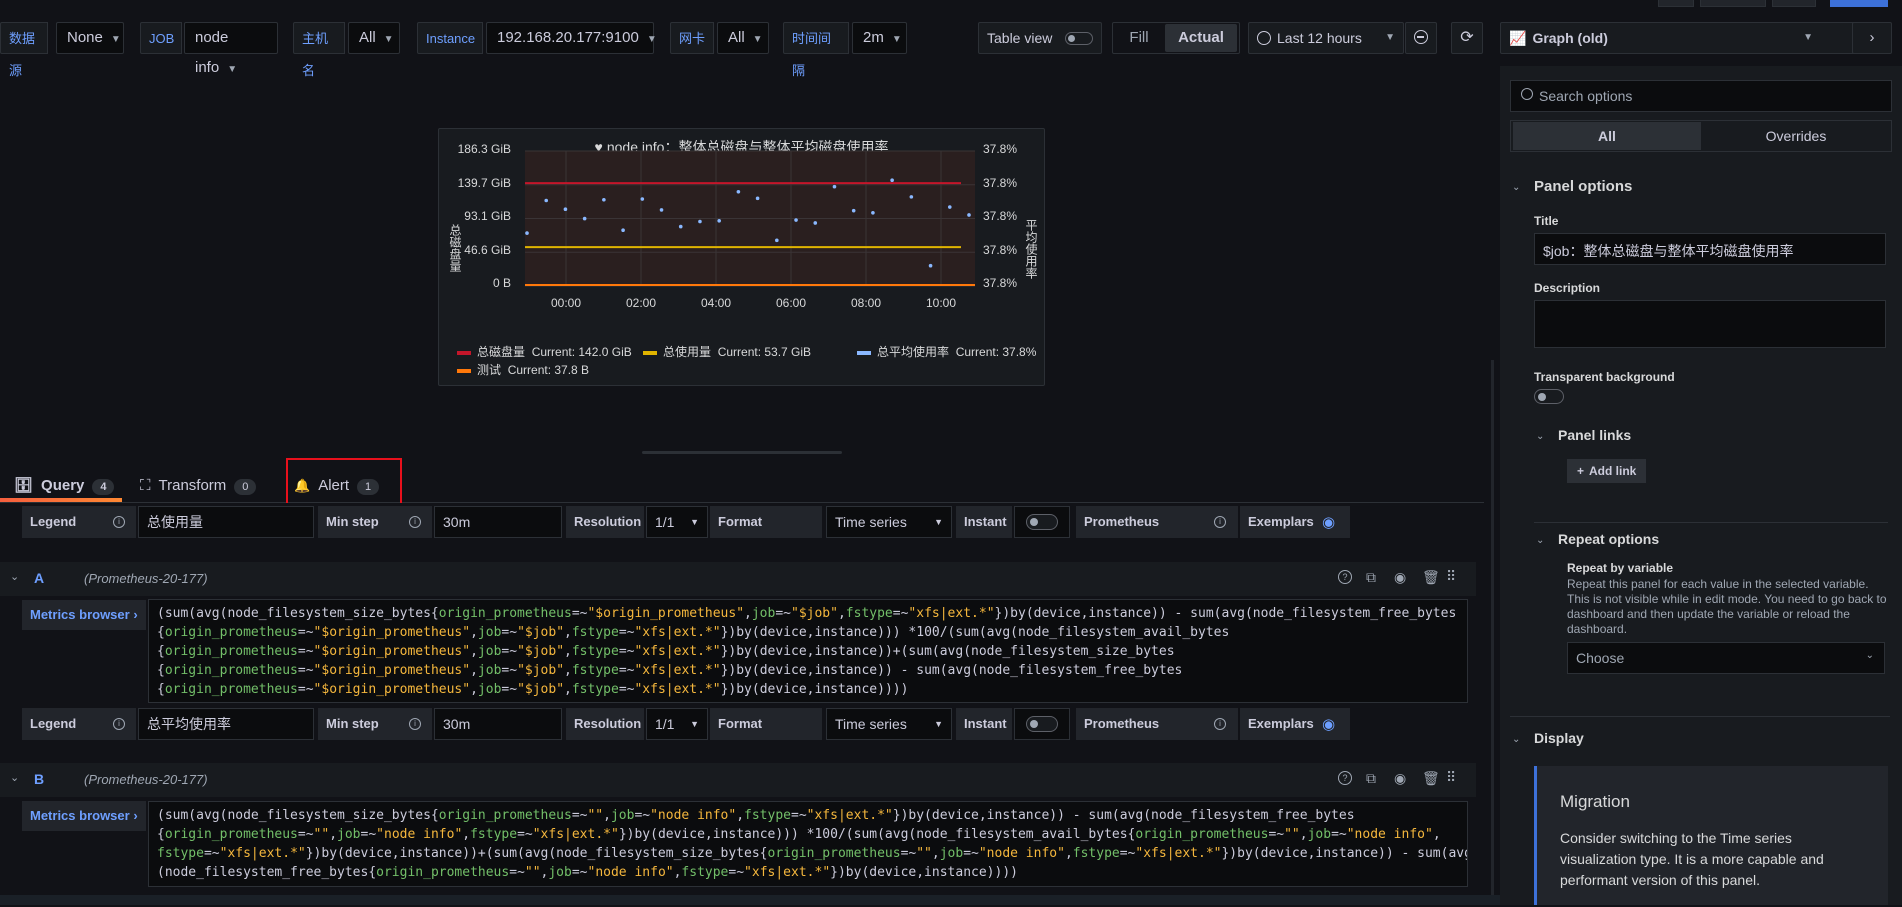  I want to click on var-select-interval: 2m ▼, so click(879, 38).